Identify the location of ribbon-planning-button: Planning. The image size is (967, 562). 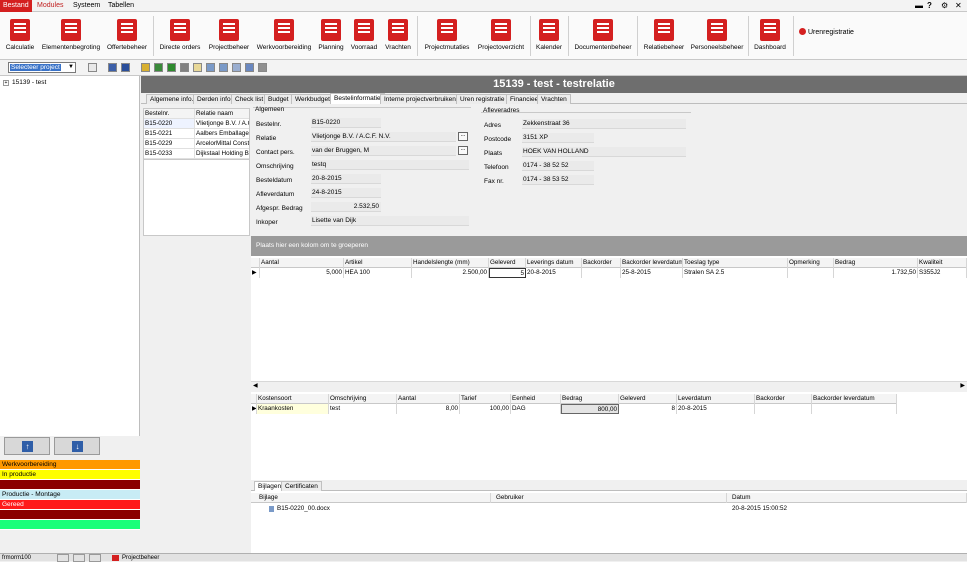
(331, 37).